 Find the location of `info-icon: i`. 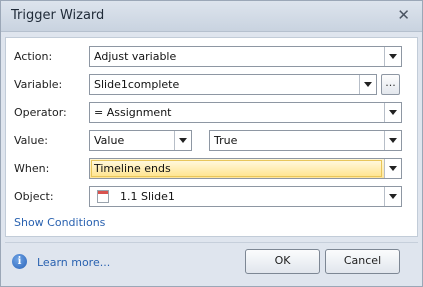

info-icon: i is located at coordinates (19, 261).